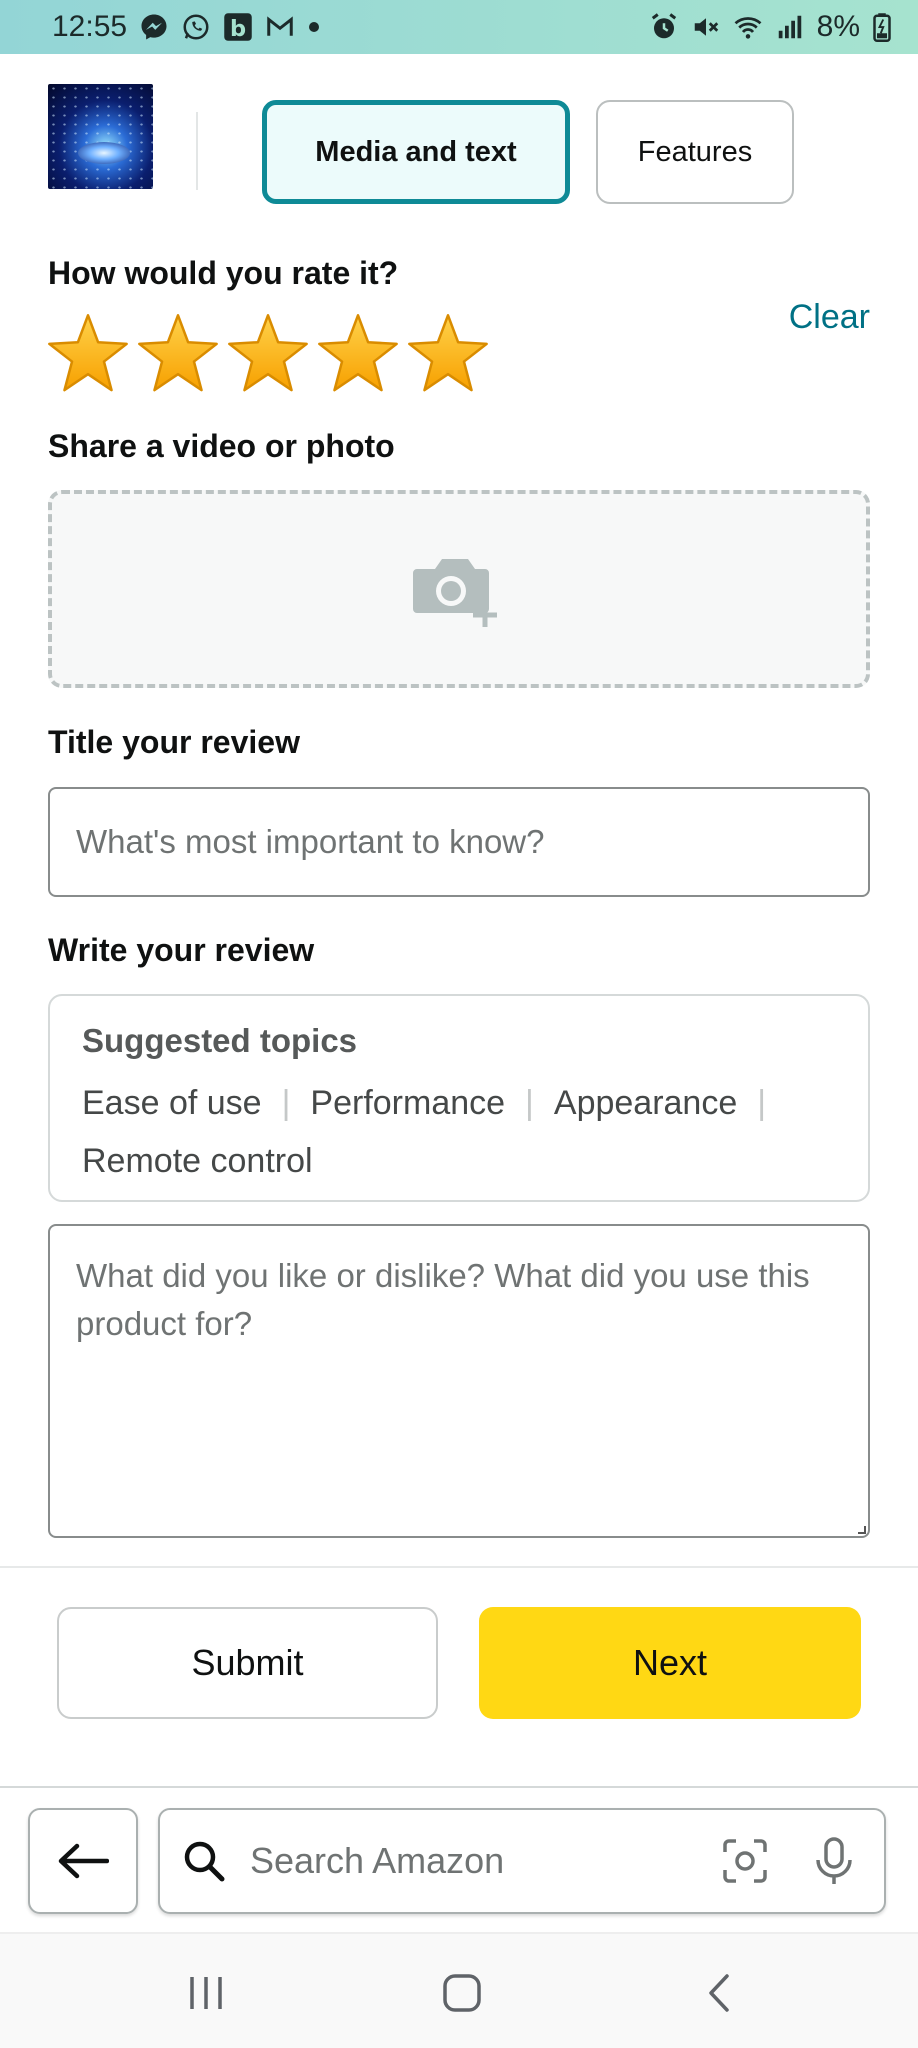  Describe the element at coordinates (204, 1861) in the screenshot. I see `search-icon` at that location.